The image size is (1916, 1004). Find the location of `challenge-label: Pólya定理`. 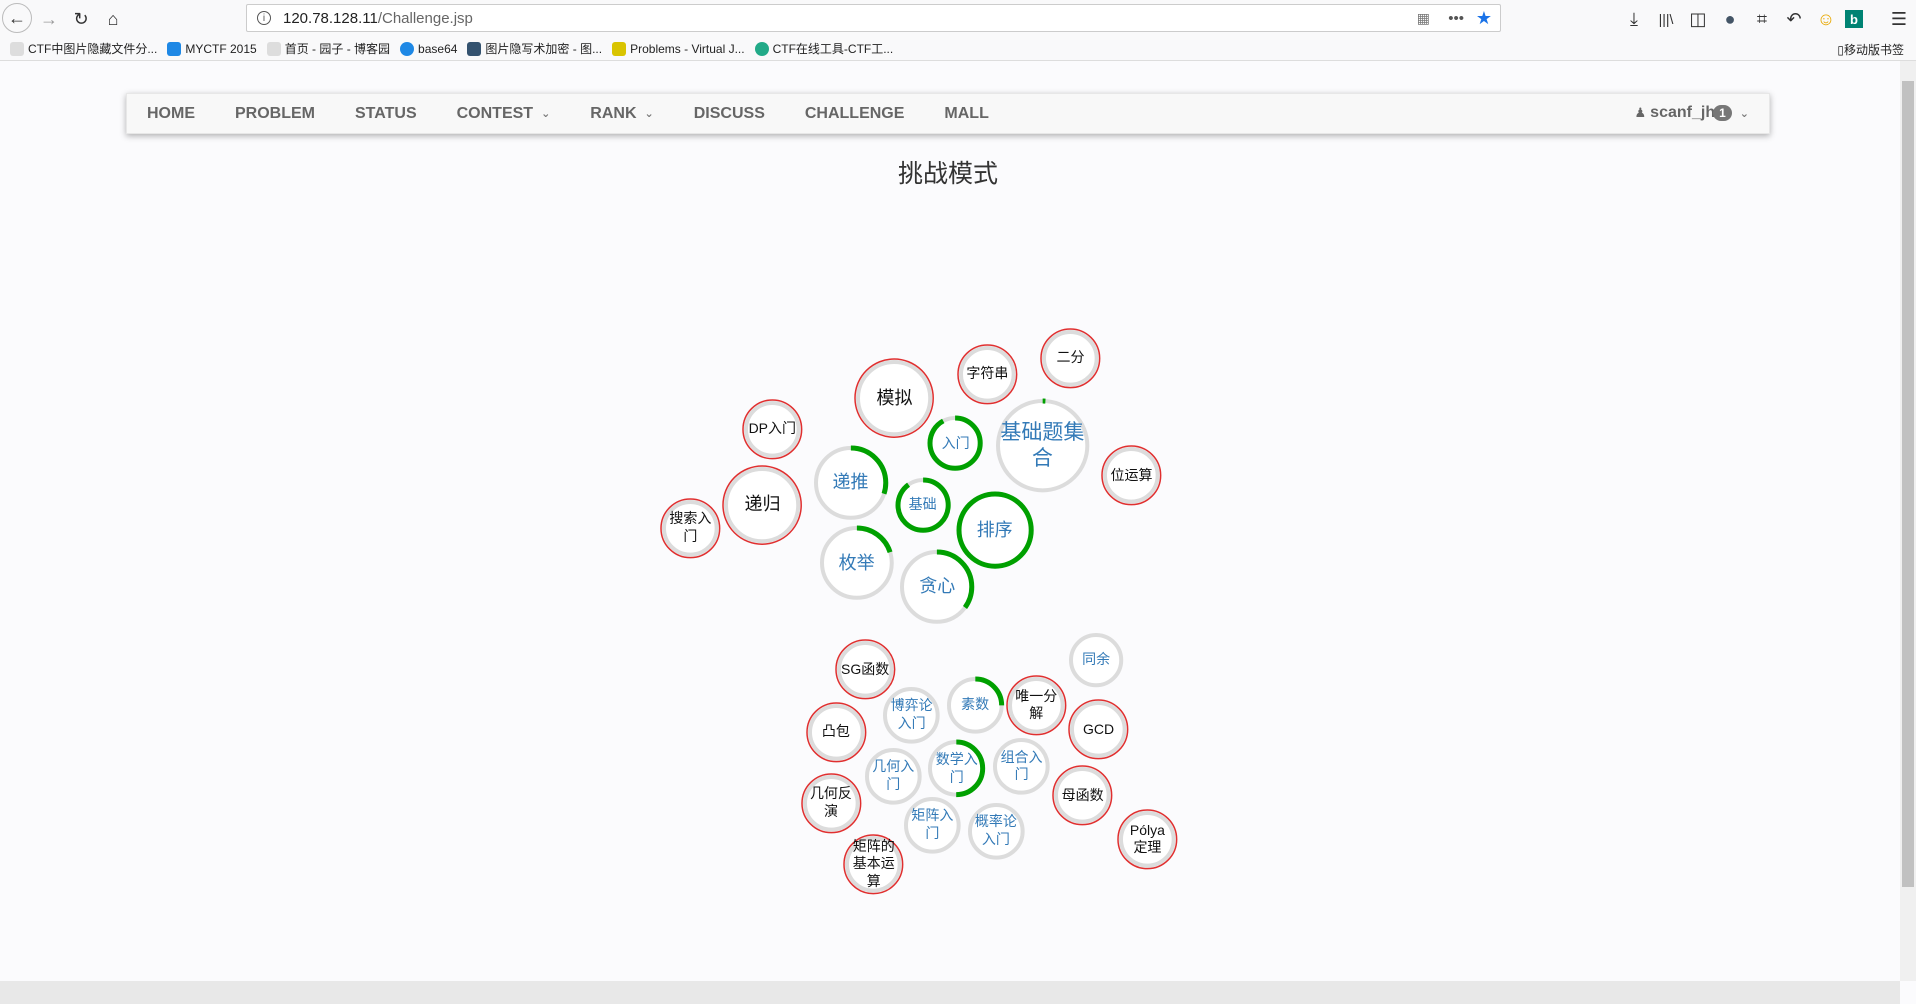

challenge-label: Pólya定理 is located at coordinates (1147, 838).